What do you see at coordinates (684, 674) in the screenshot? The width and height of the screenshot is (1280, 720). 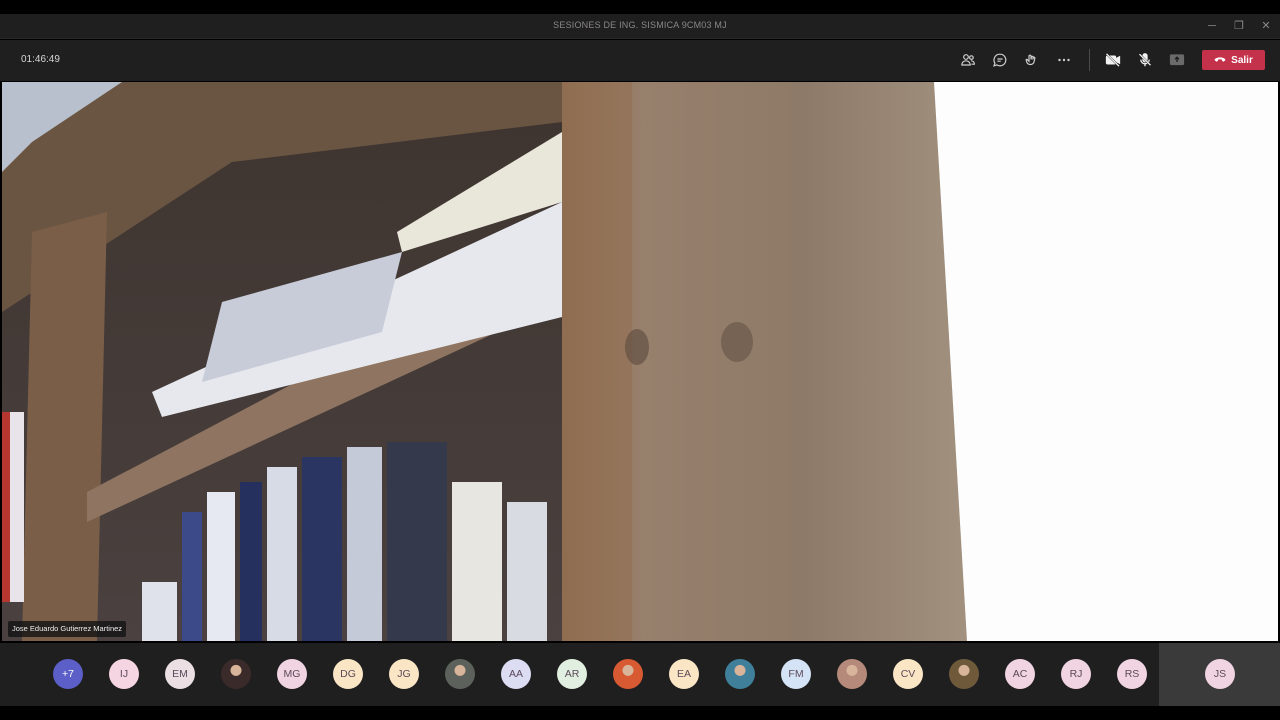 I see `participant-avatar: EA` at bounding box center [684, 674].